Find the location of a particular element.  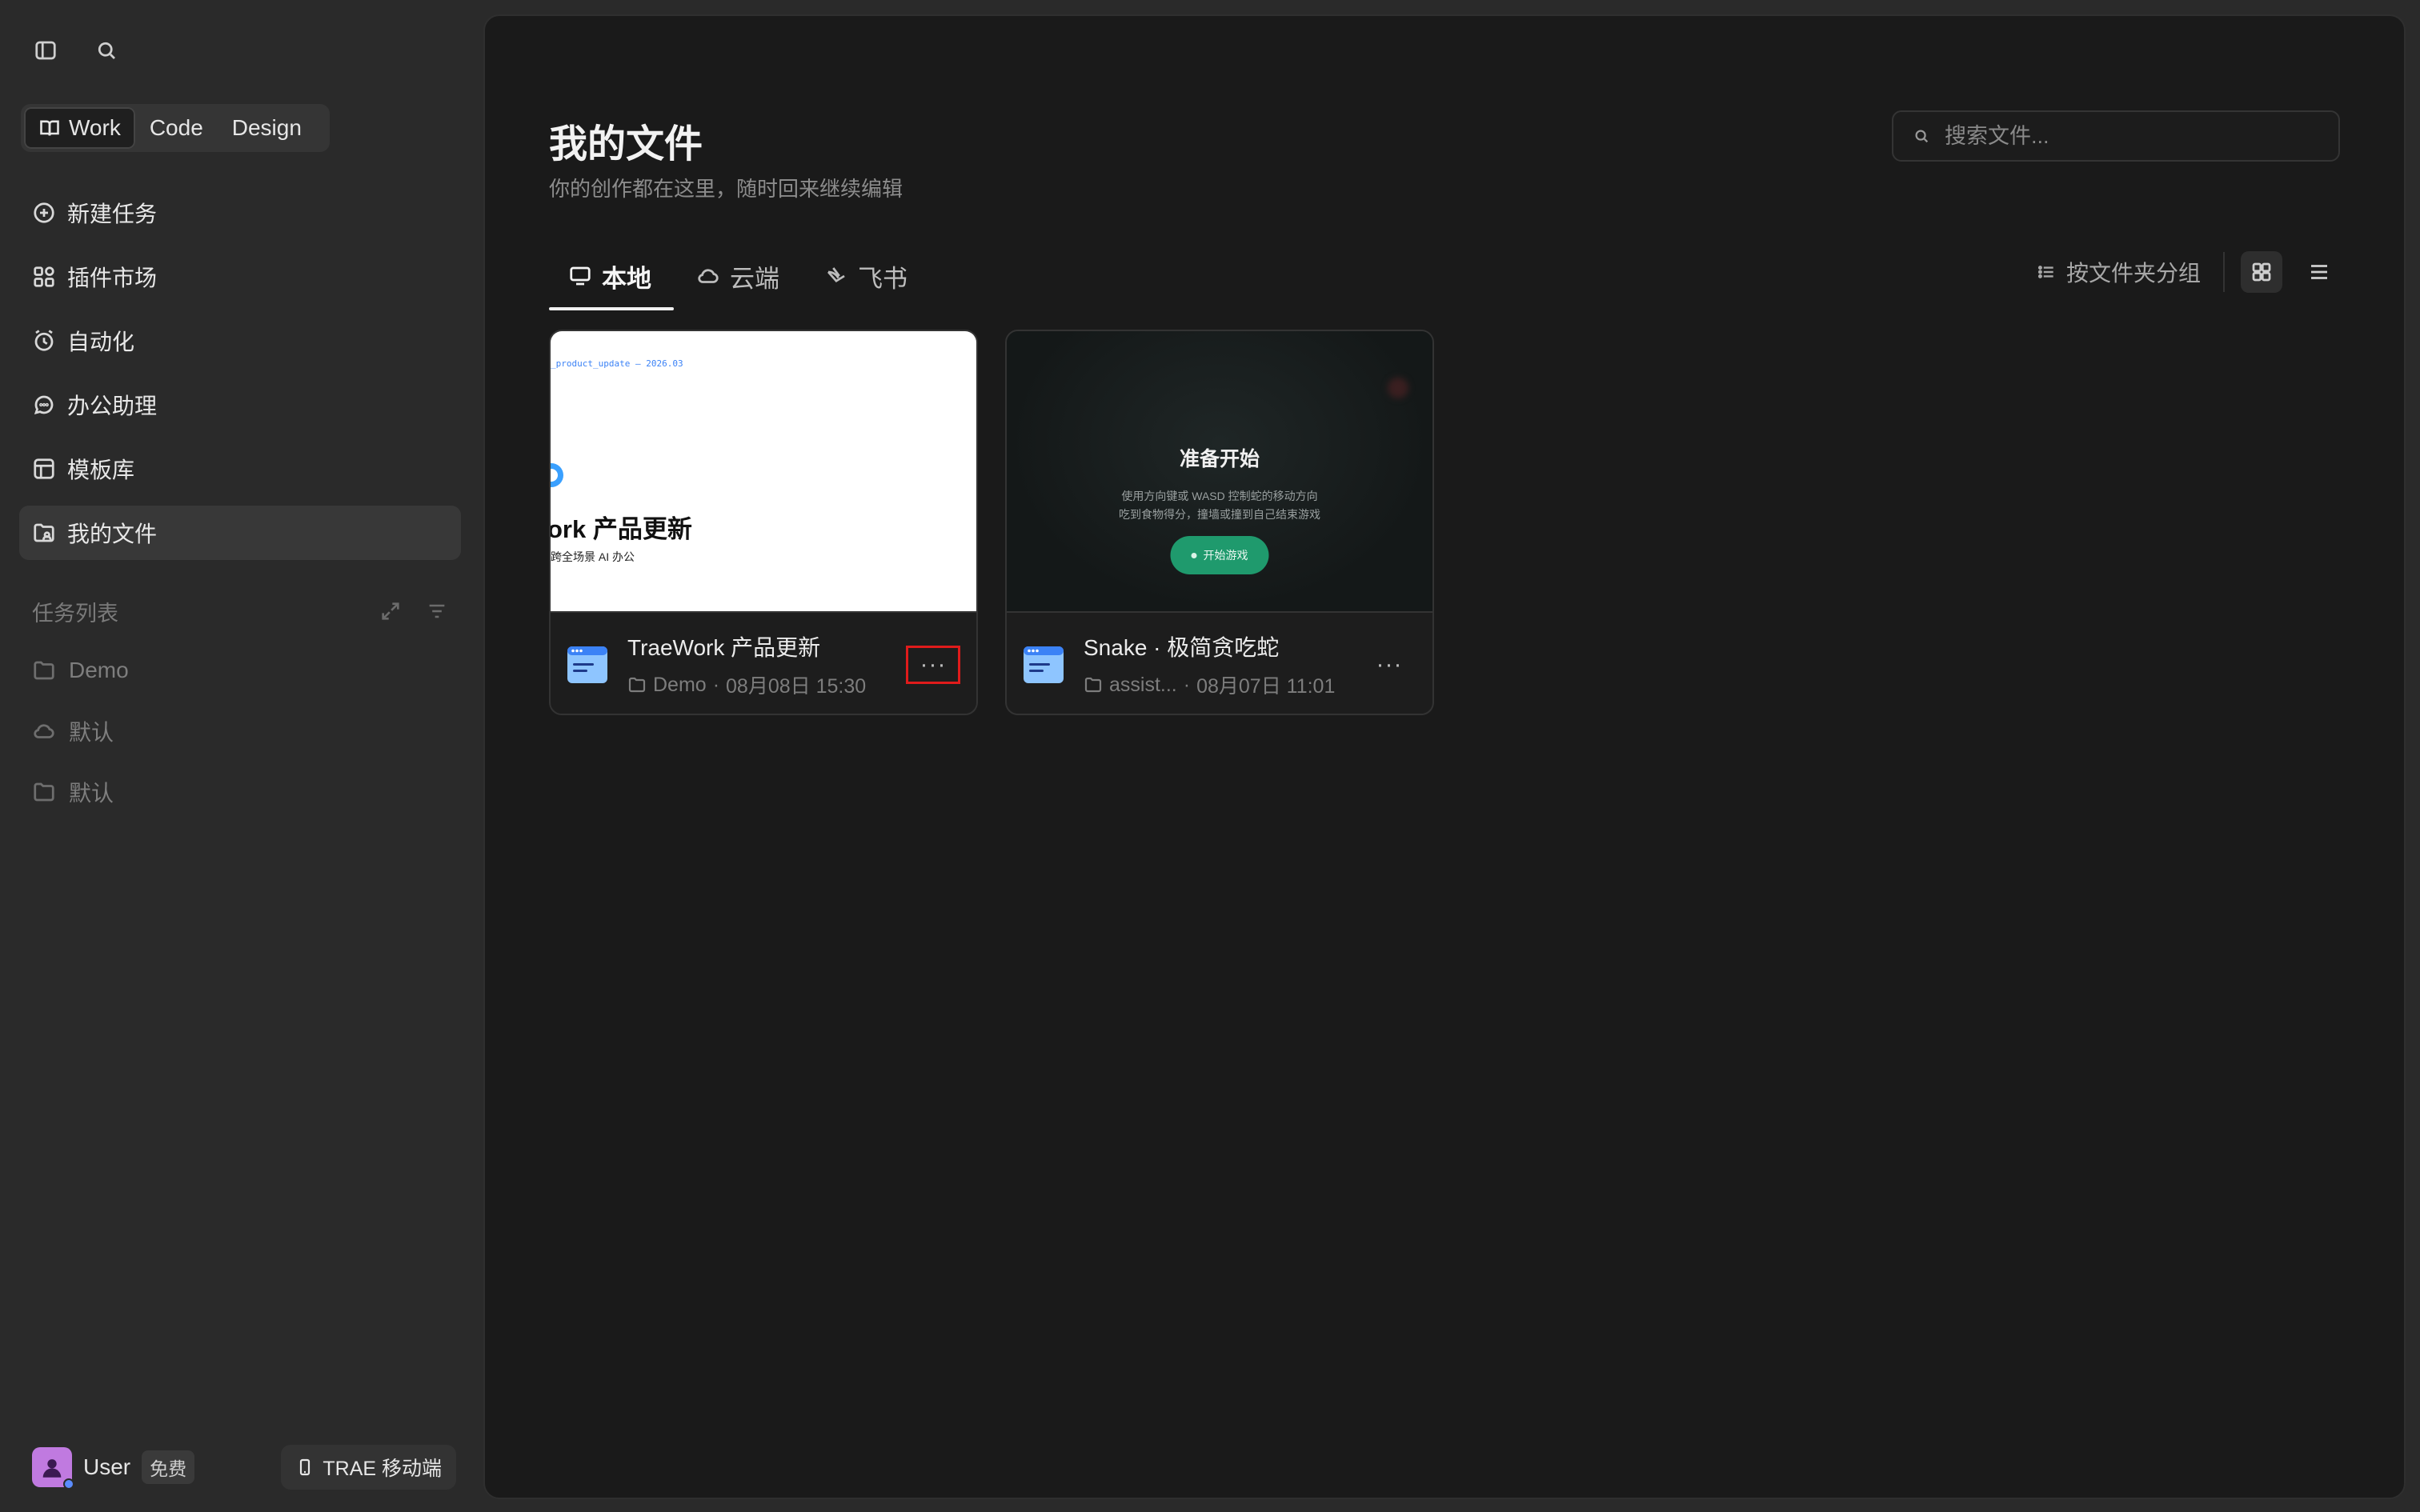

mode-tab-work: Work is located at coordinates (79, 128).